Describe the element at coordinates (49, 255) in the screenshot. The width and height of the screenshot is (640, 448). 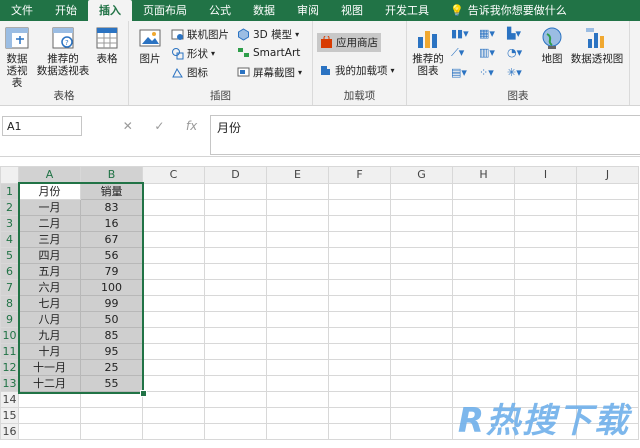
I see `cell: 四月` at that location.